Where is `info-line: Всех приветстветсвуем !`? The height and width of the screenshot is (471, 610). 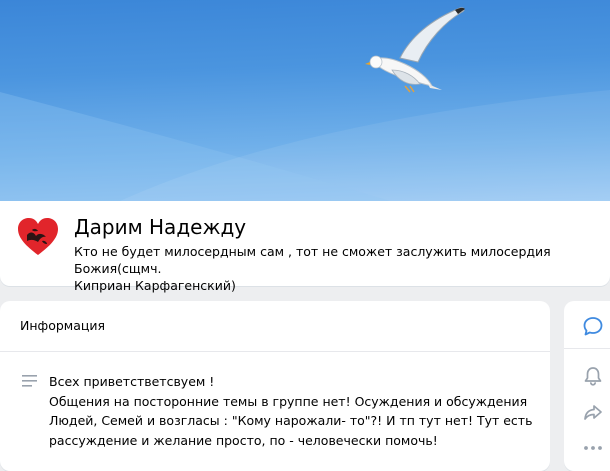
info-line: Всех приветстветсвуем ! is located at coordinates (132, 381).